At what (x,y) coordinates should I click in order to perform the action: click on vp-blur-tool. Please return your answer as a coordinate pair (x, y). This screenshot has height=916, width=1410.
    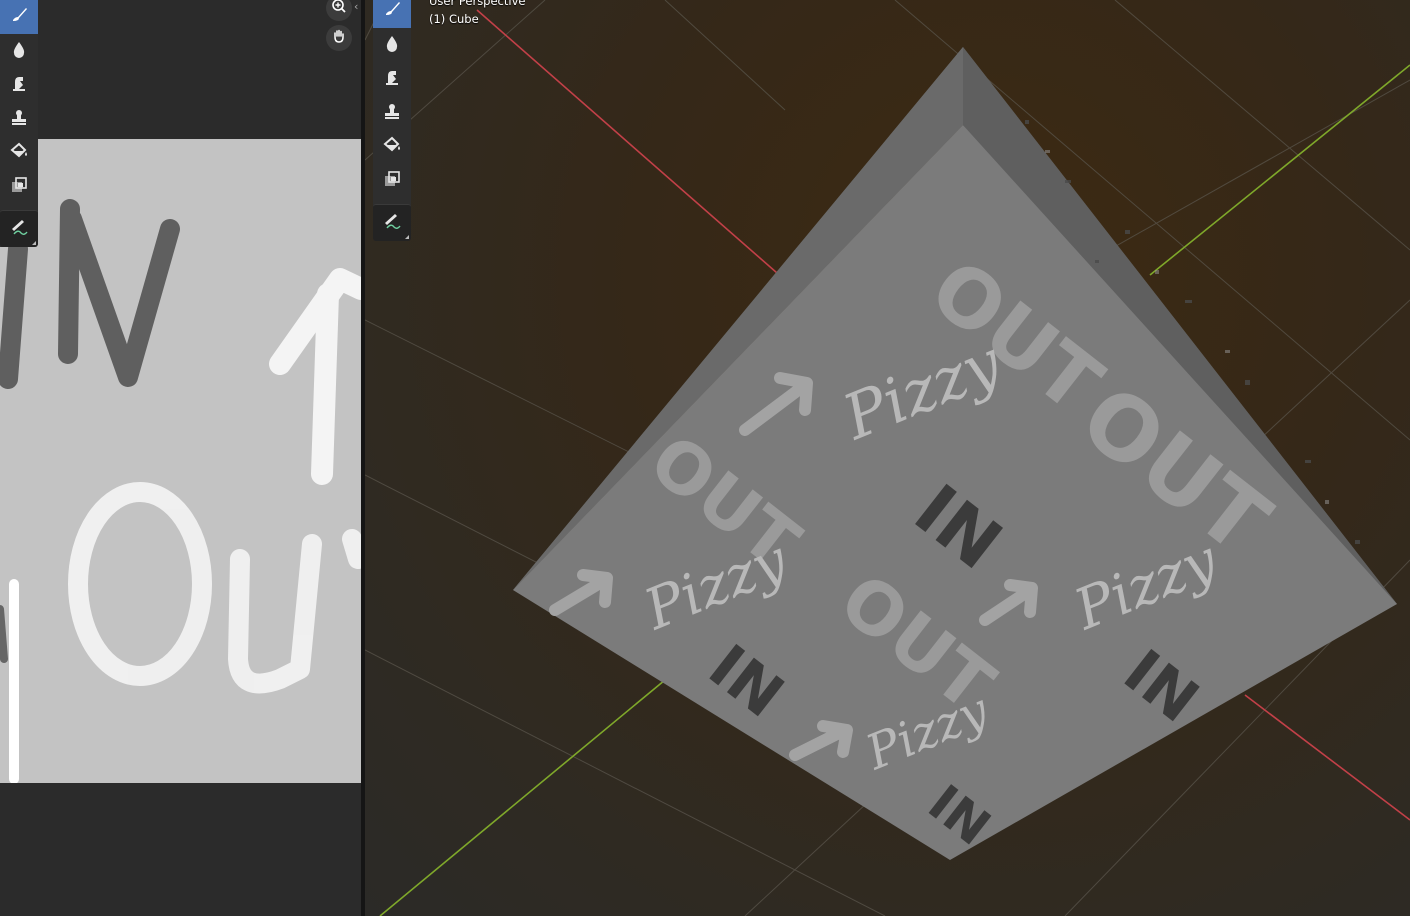
    Looking at the image, I should click on (392, 45).